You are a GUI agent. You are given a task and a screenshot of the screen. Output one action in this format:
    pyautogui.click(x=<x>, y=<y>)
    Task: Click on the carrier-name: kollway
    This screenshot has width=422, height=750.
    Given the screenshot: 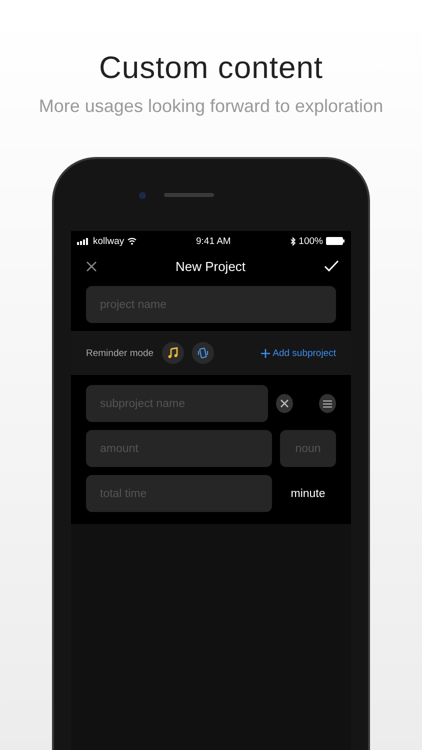 What is the action you would take?
    pyautogui.click(x=108, y=241)
    